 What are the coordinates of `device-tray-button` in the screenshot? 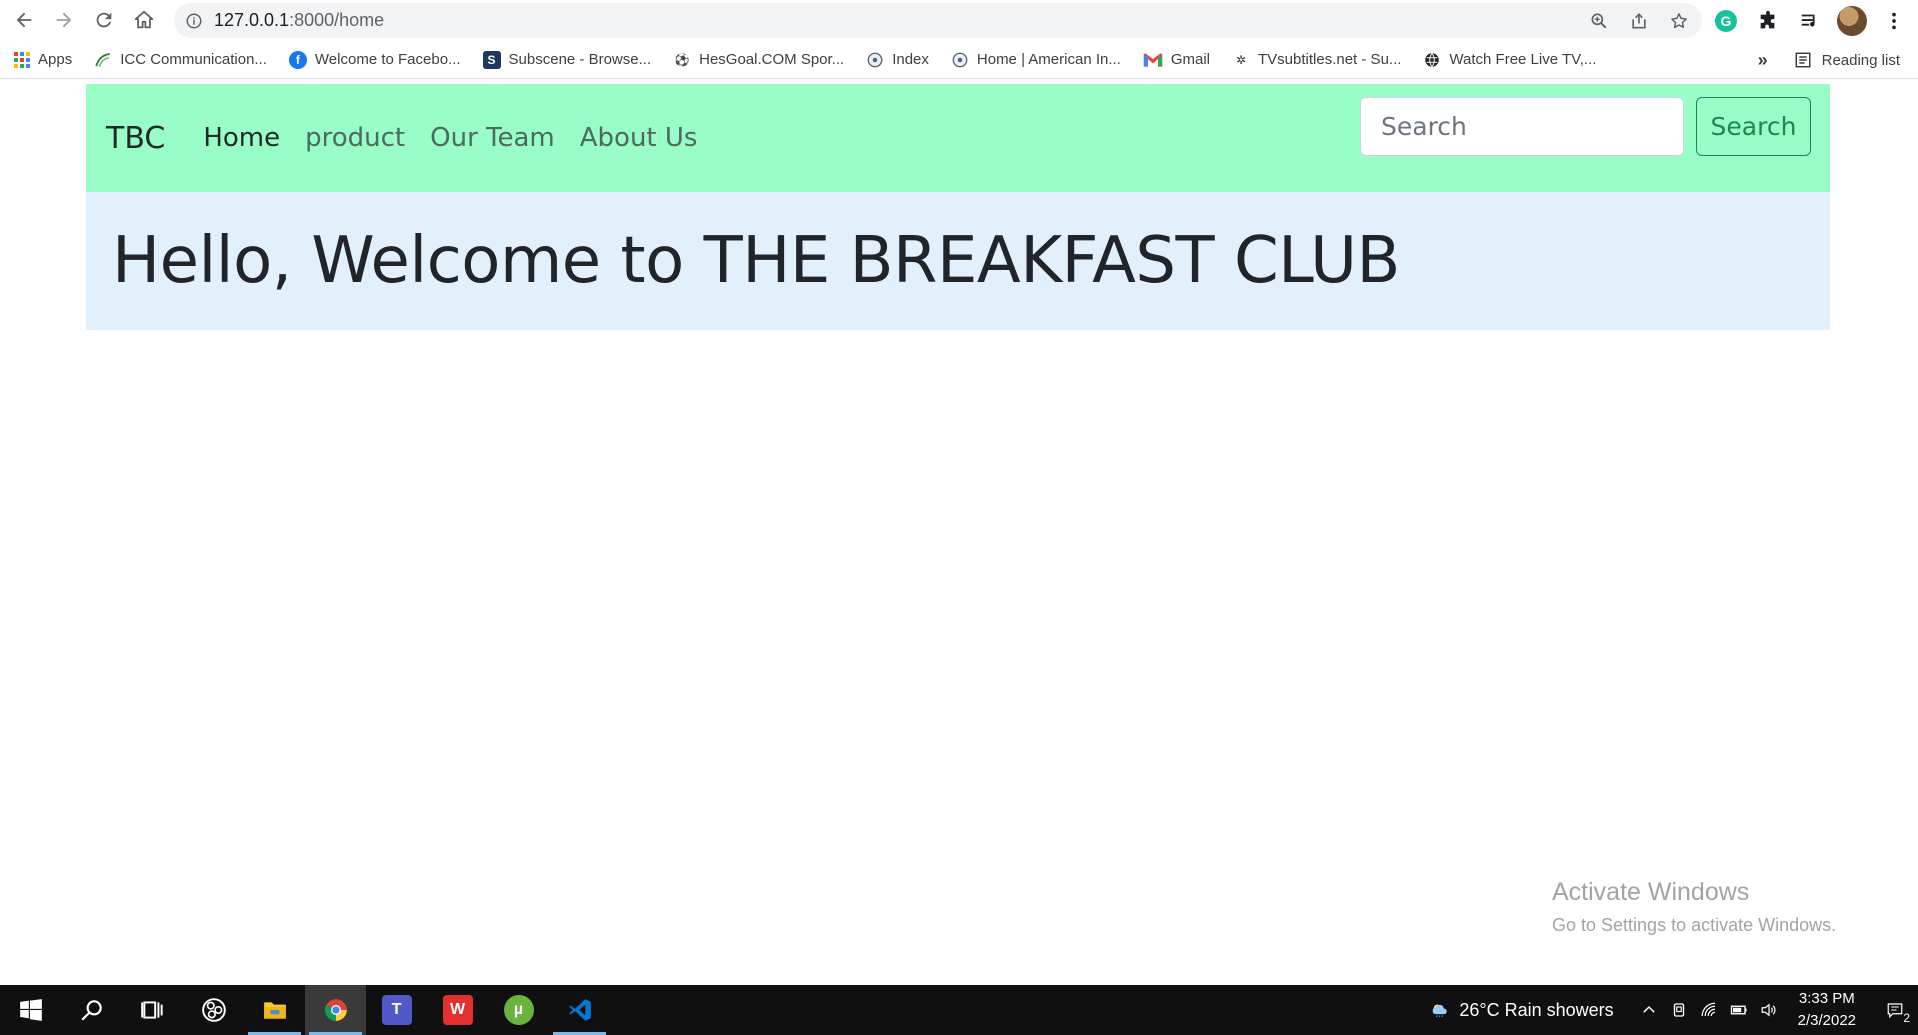 It's located at (1679, 1010).